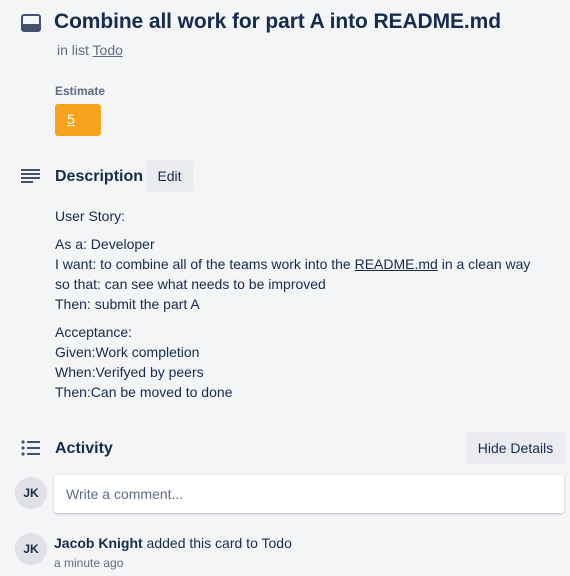 The image size is (570, 576). I want to click on description-line: Given:Work completion, so click(127, 352).